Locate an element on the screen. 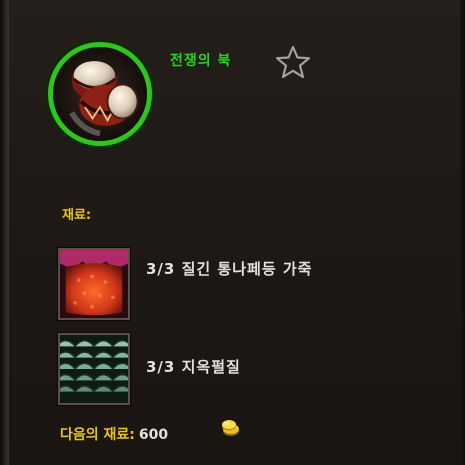 The image size is (465, 465). cost-label: 다음의 재료: is located at coordinates (97, 435).